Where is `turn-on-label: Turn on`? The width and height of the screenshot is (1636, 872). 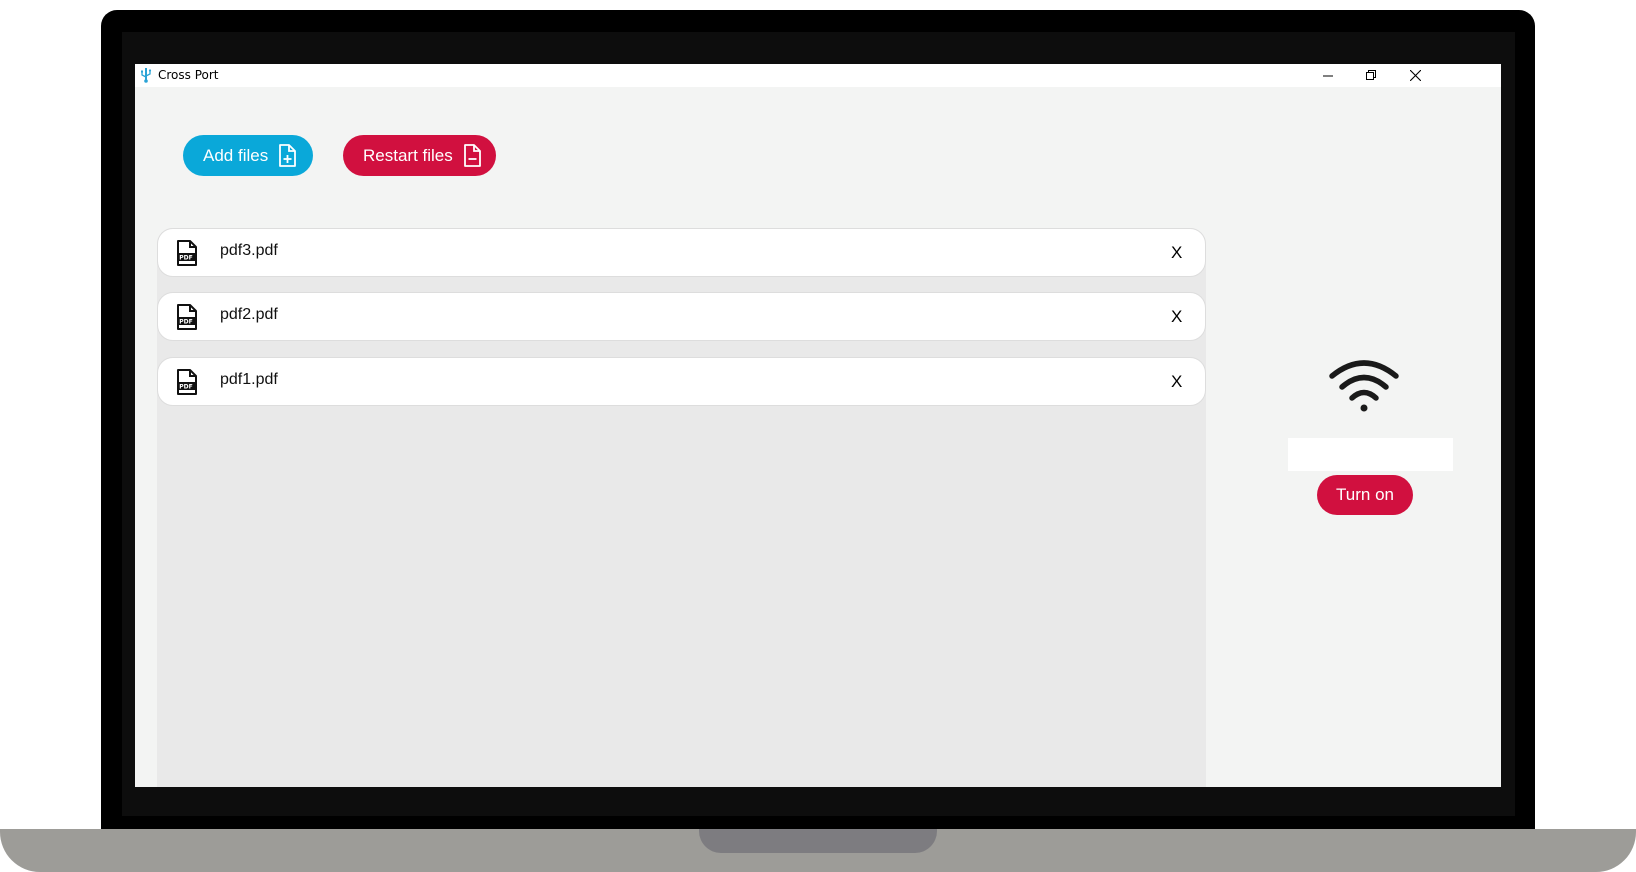
turn-on-label: Turn on is located at coordinates (1365, 494).